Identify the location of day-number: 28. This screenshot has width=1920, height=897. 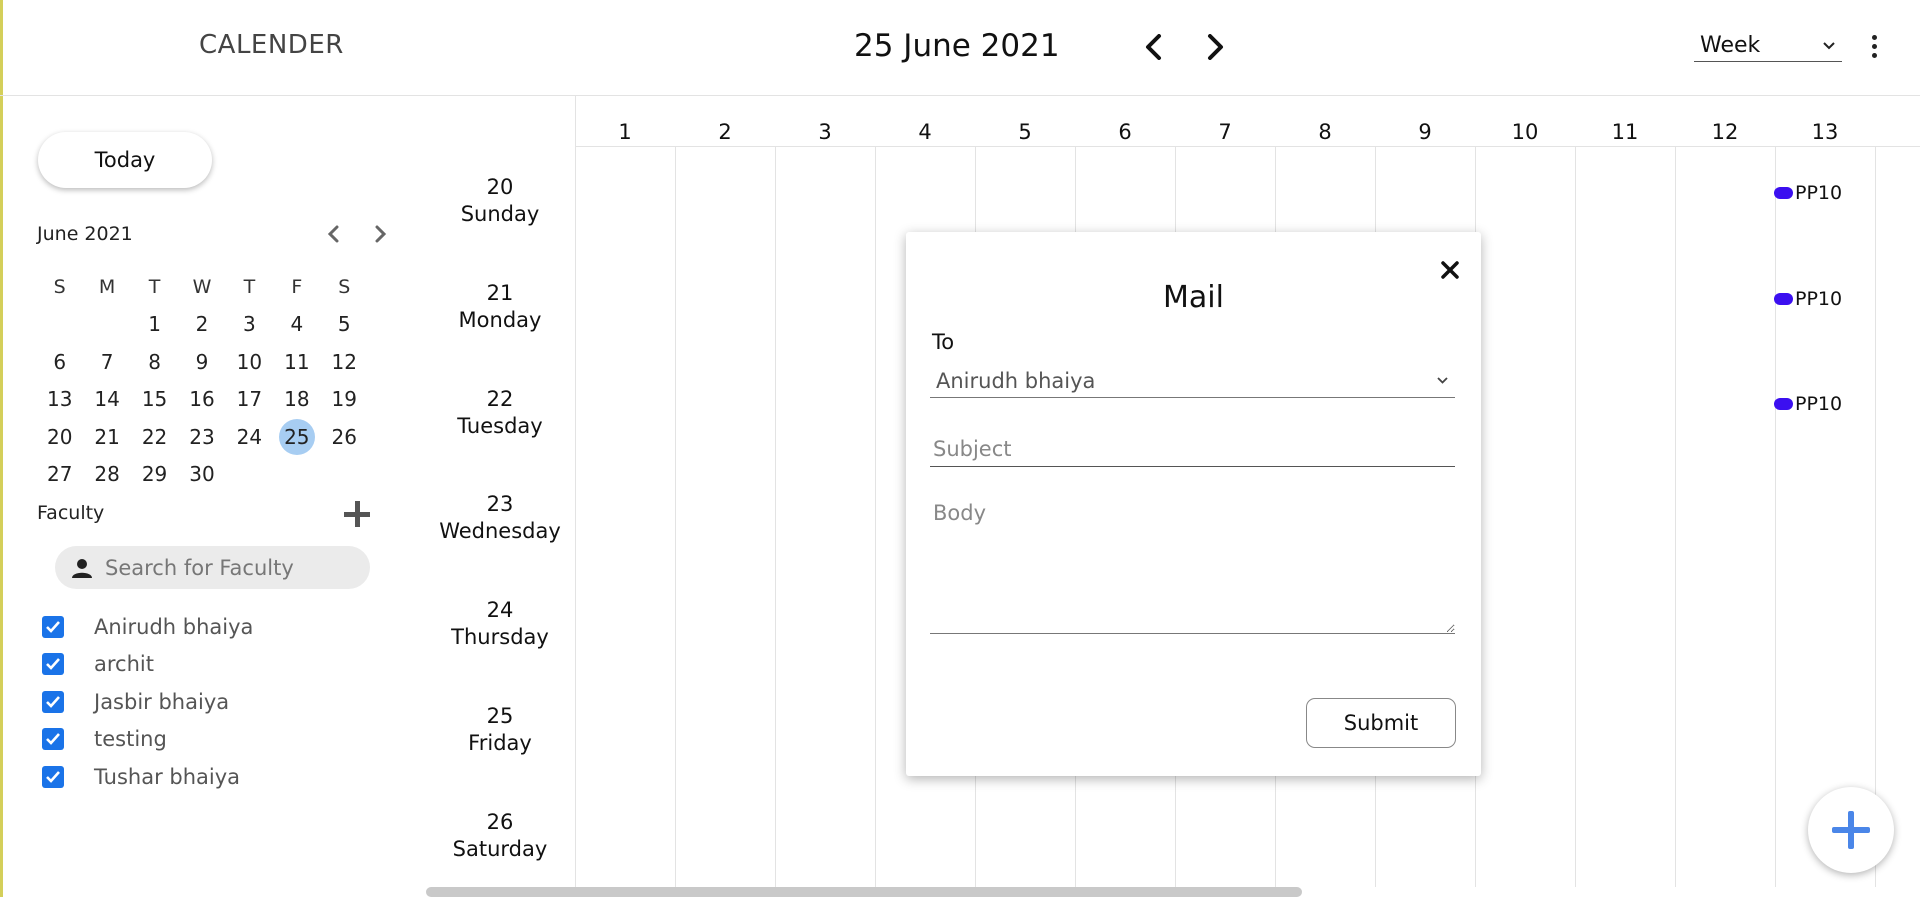
(107, 474).